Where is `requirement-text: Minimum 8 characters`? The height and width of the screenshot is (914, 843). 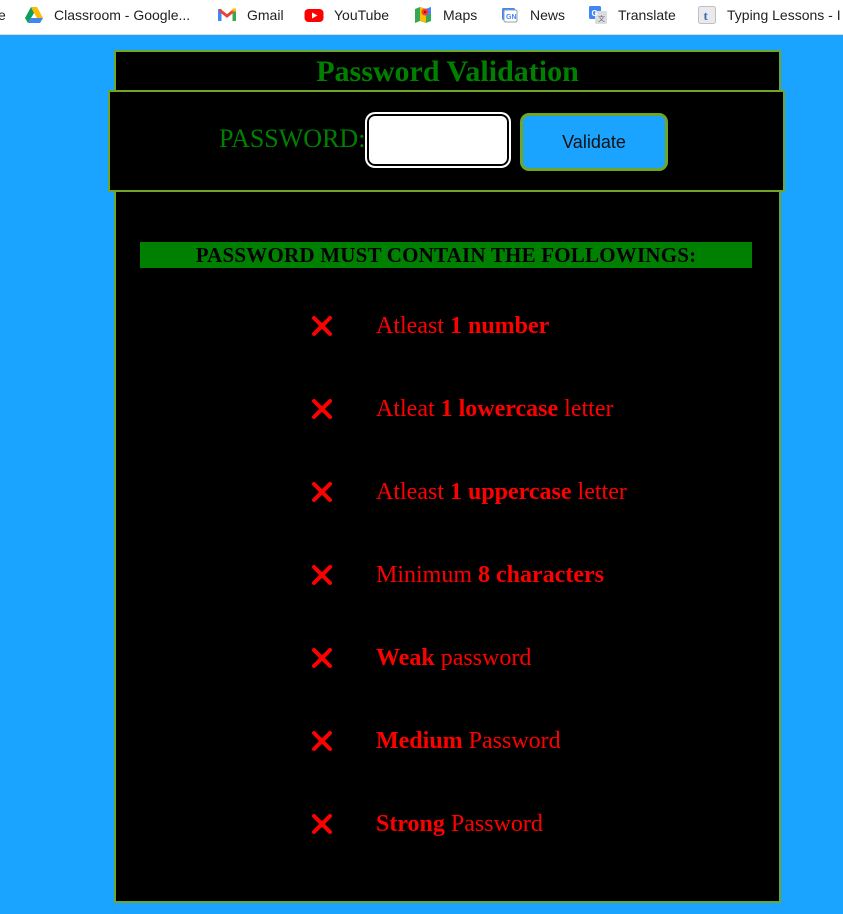 requirement-text: Minimum 8 characters is located at coordinates (490, 575).